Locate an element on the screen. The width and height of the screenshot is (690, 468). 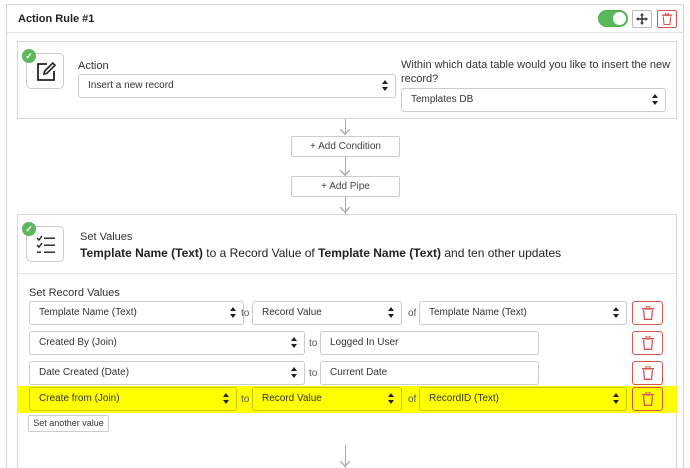
row1-source-value: Record Value is located at coordinates (292, 312).